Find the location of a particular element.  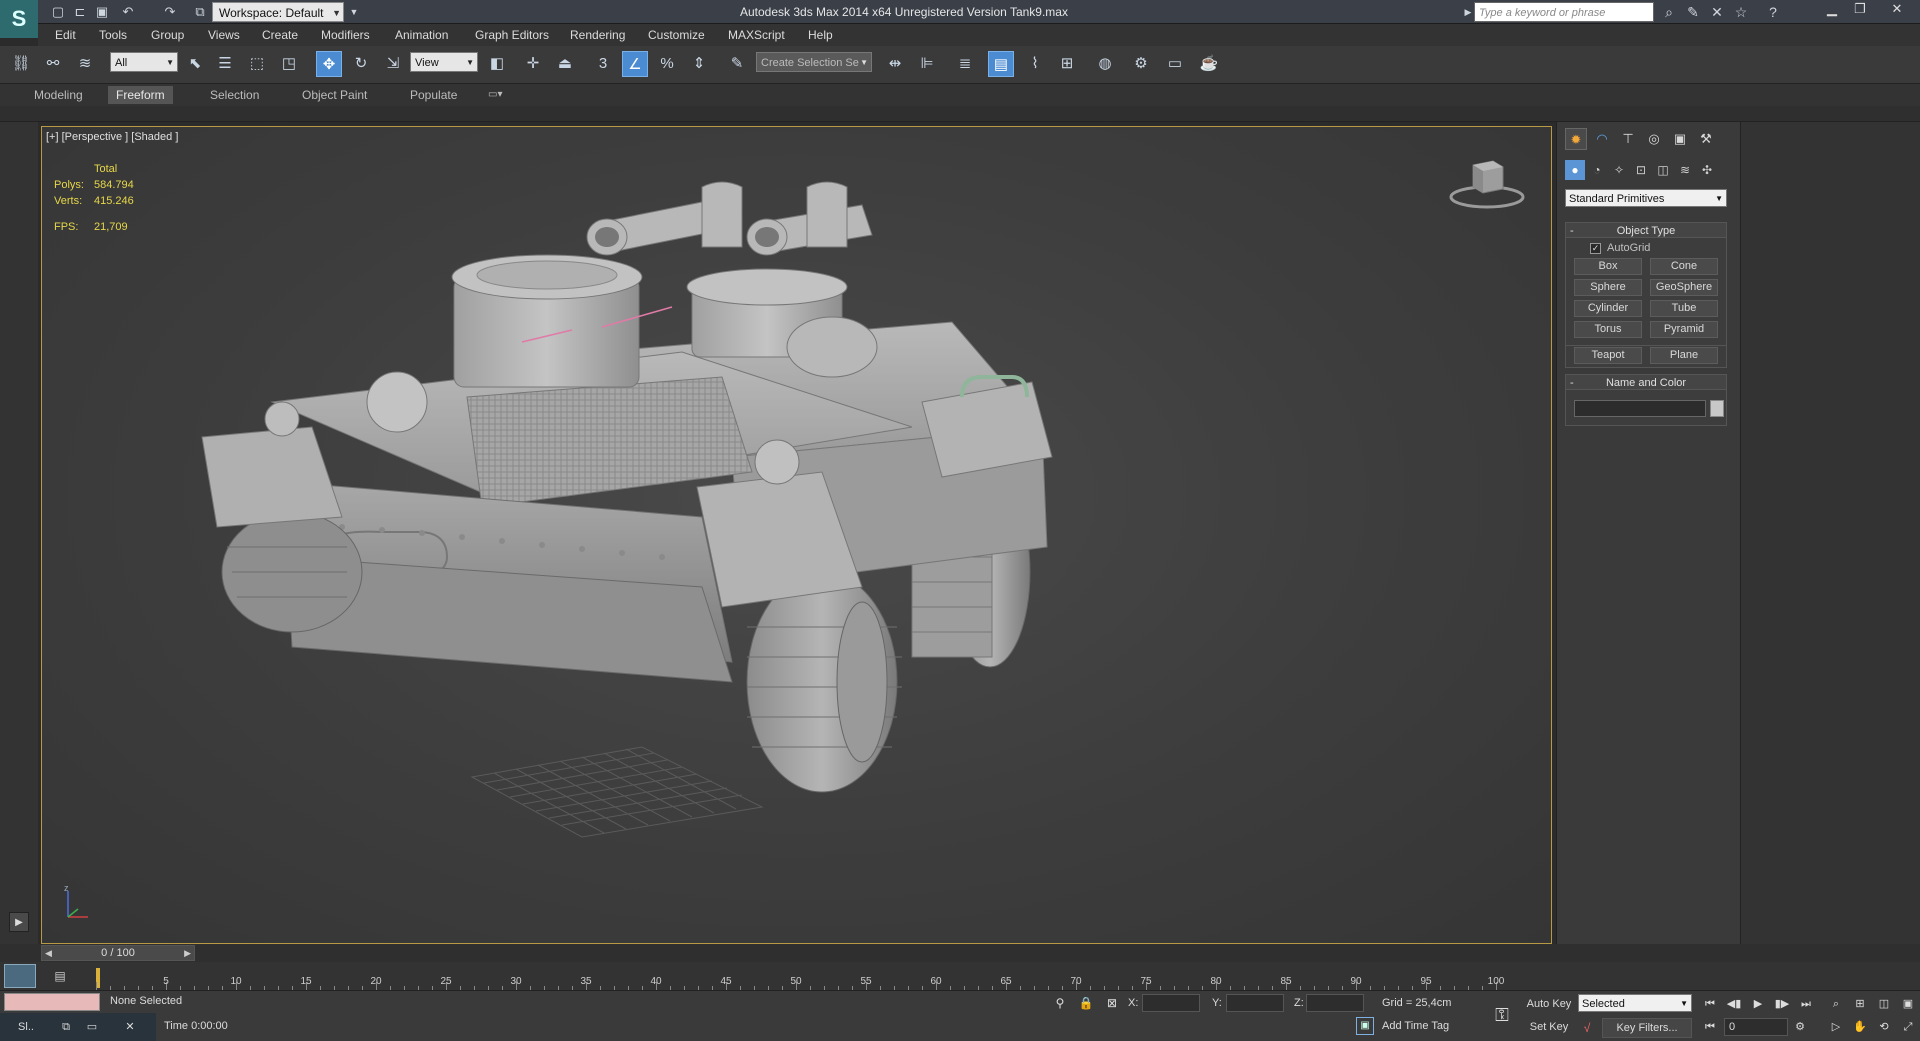

menu-create: Create is located at coordinates (280, 35).